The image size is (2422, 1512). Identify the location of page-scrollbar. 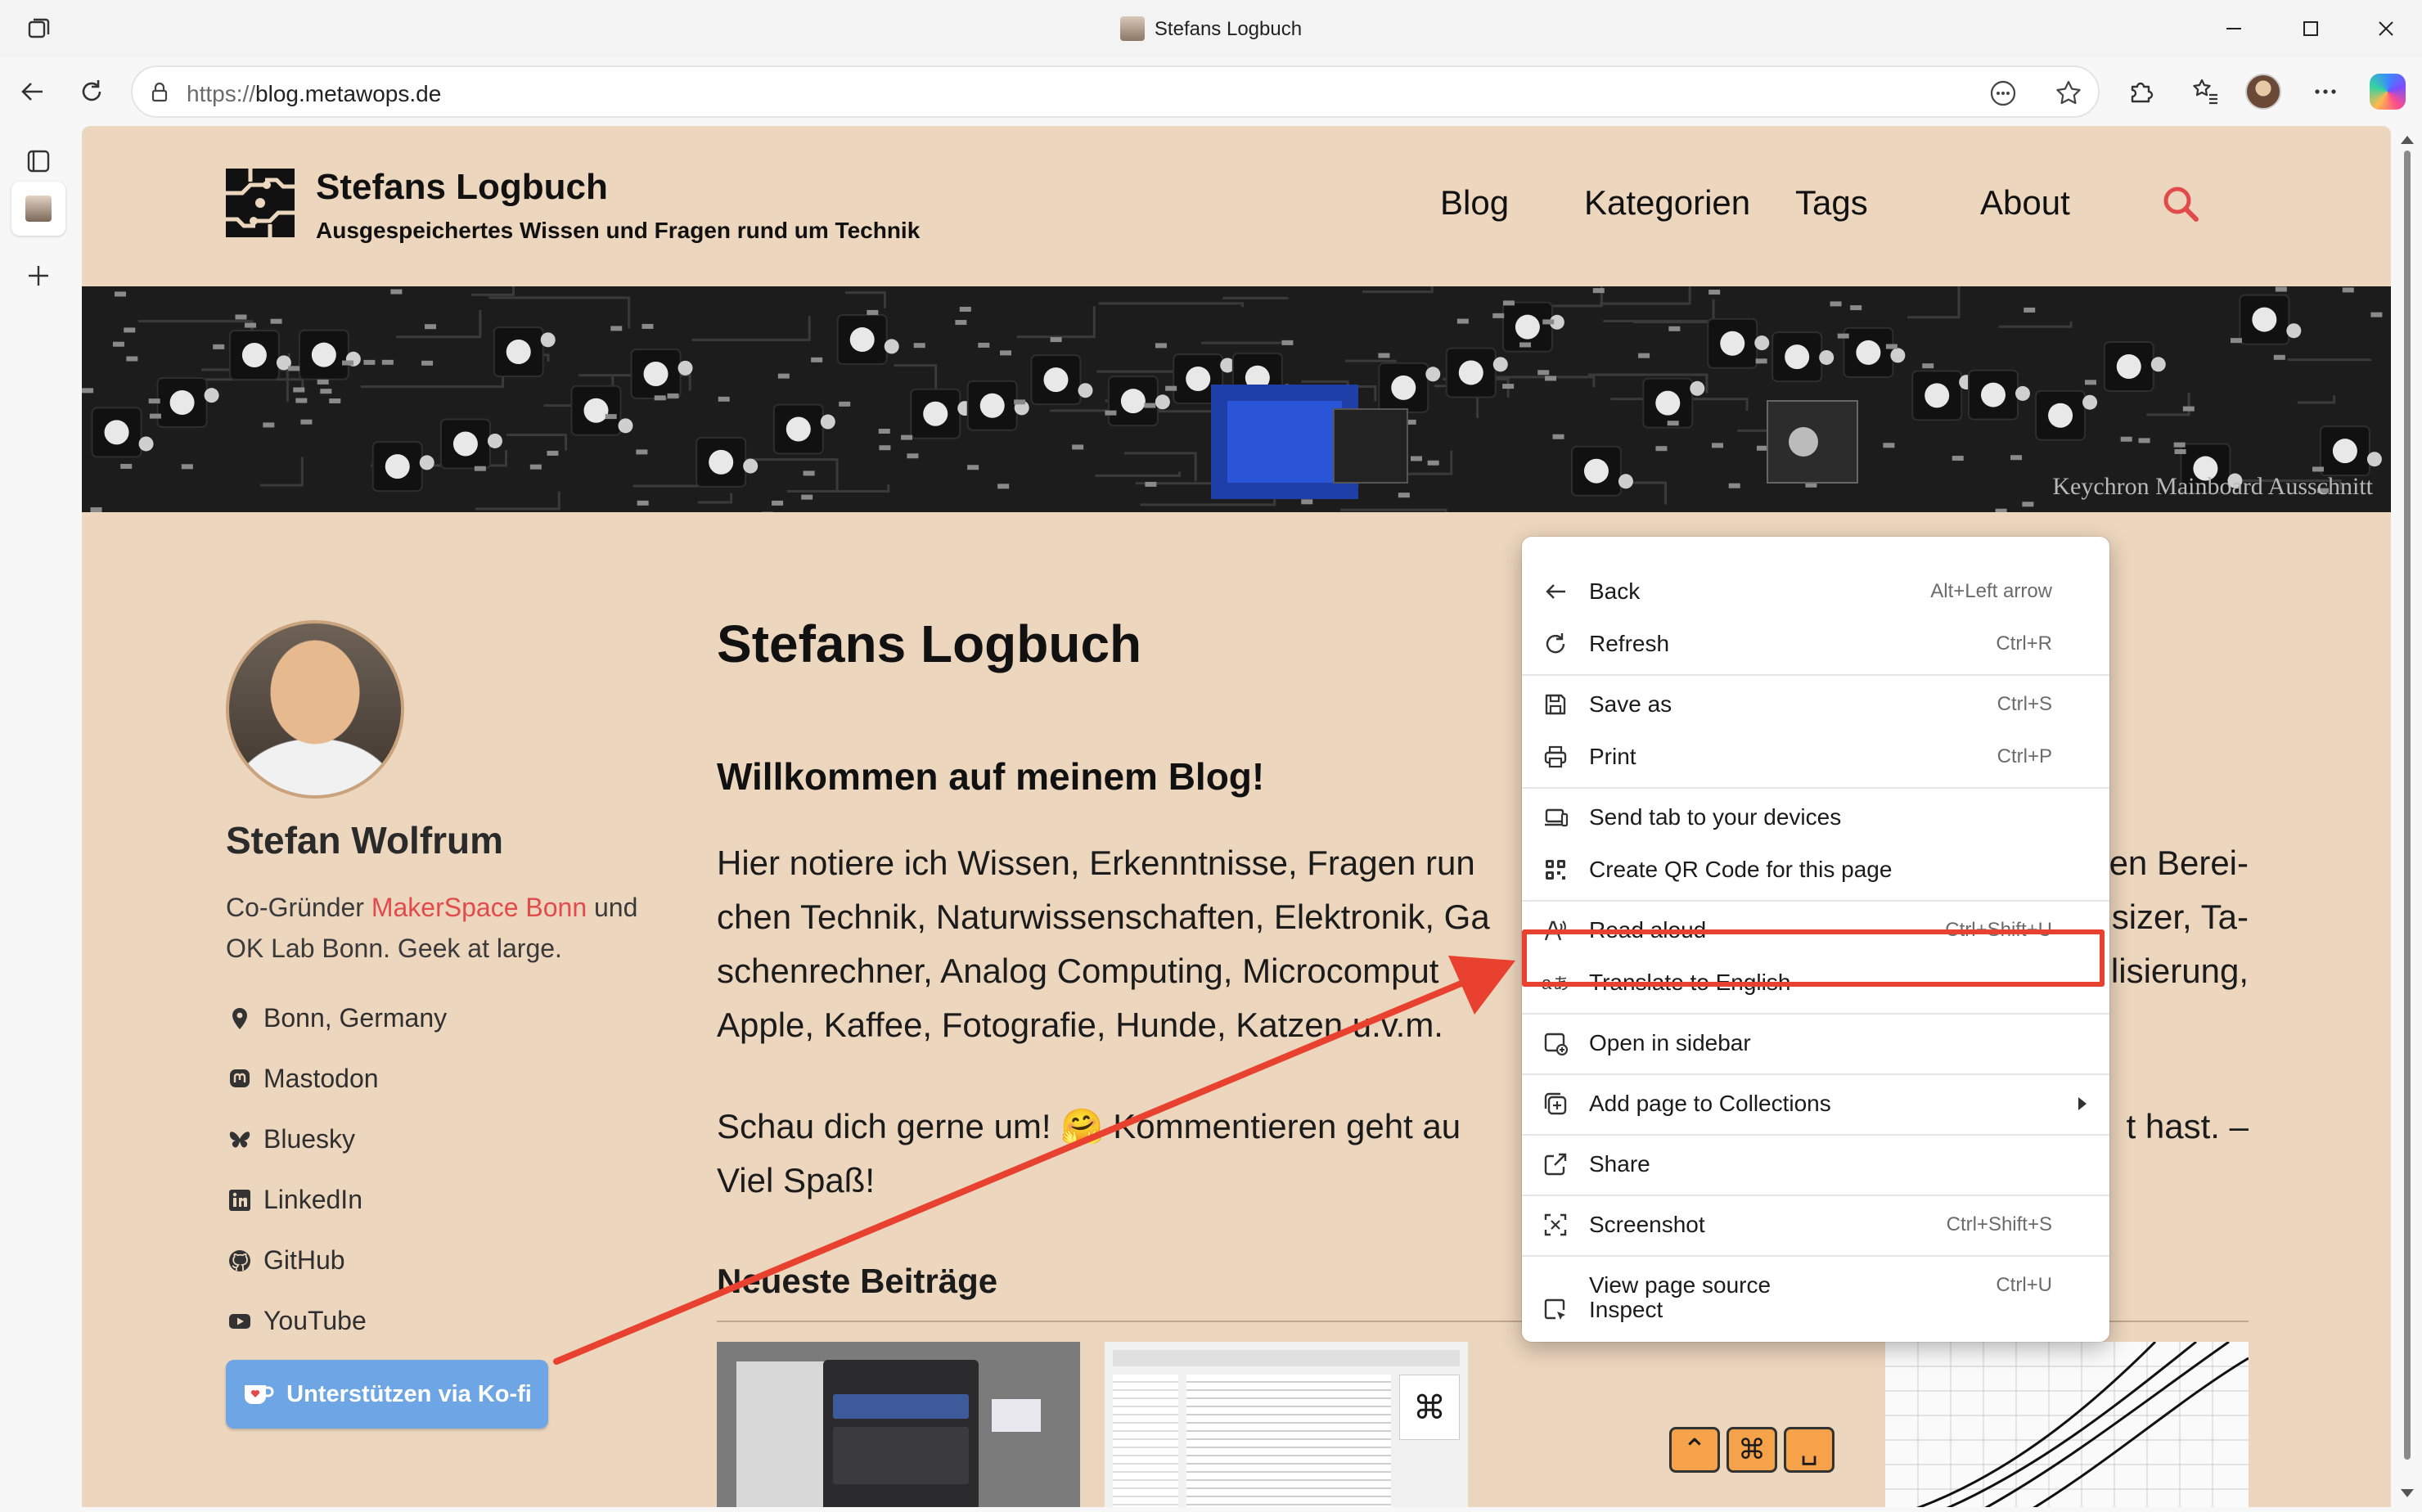
(2407, 819).